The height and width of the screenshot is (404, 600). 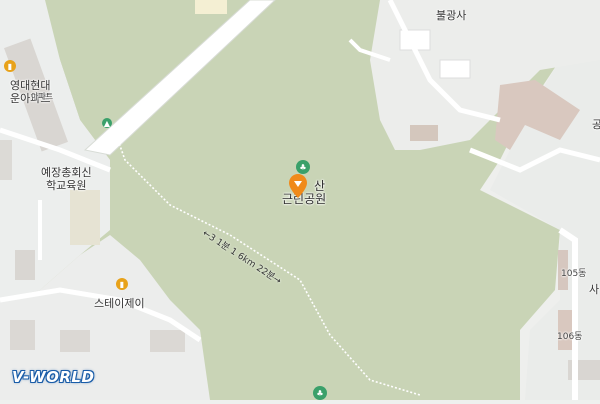 I want to click on park-poi-icon-south: ♣, so click(x=320, y=393).